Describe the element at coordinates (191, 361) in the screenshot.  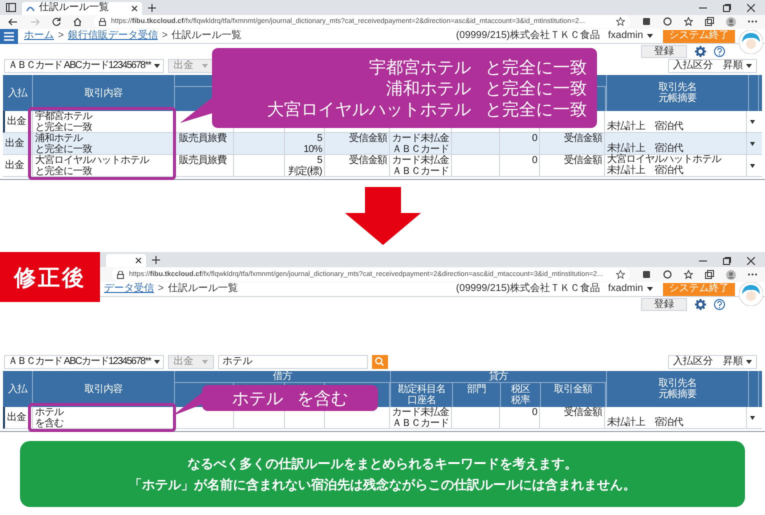
I see `direction-select: 出金` at that location.